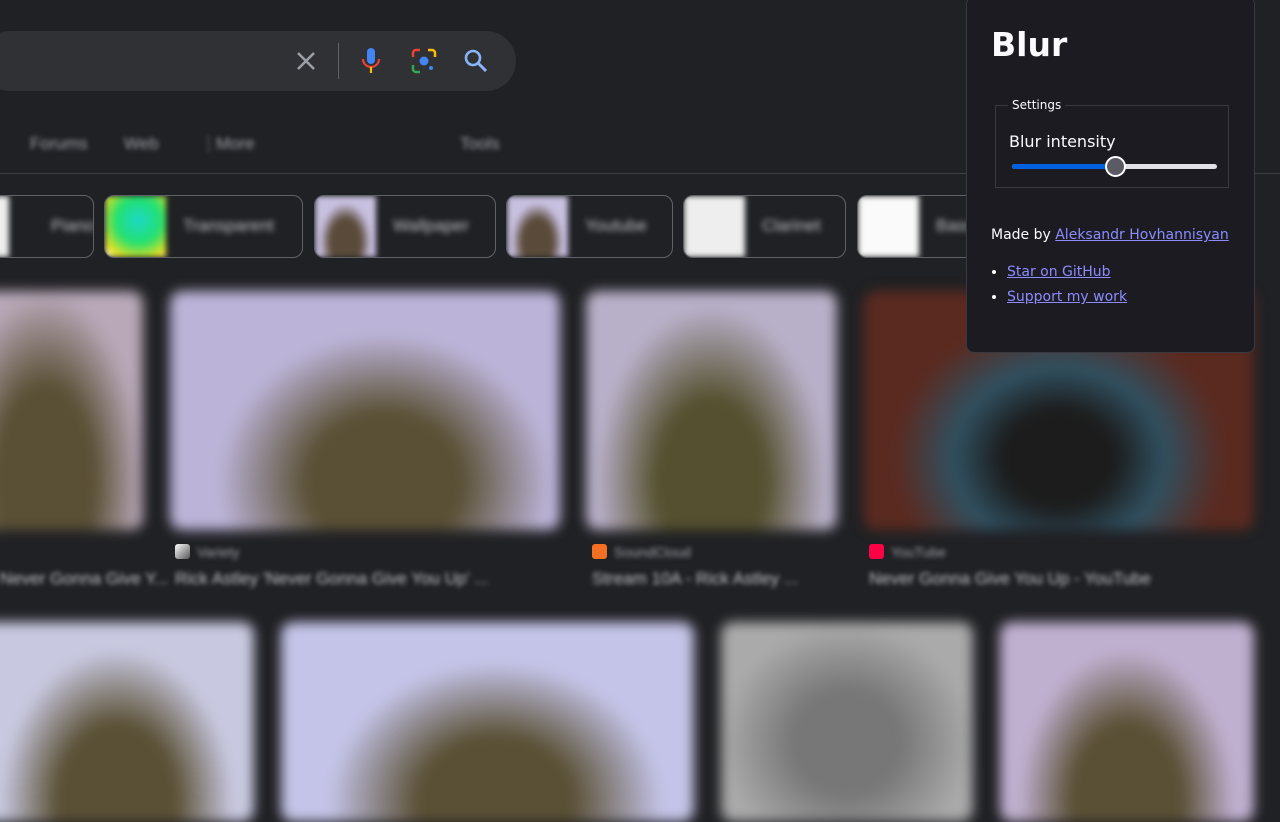 This screenshot has height=822, width=1280. I want to click on made-by: Made by Aleksandr Hovhannisyan, so click(1110, 235).